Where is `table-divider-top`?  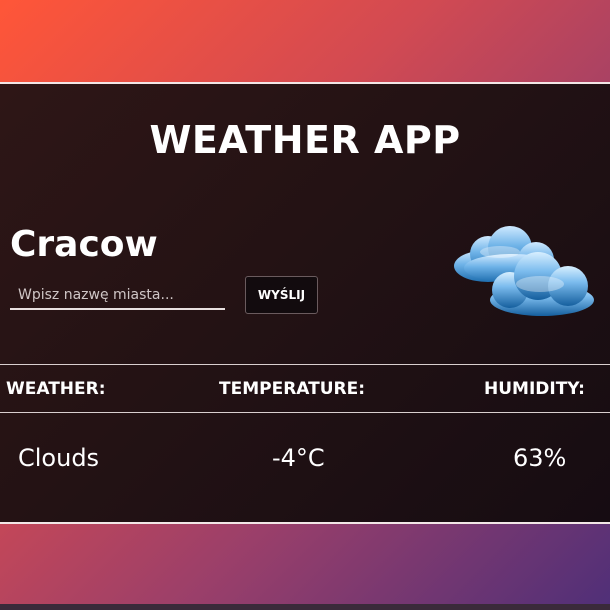
table-divider-top is located at coordinates (305, 364).